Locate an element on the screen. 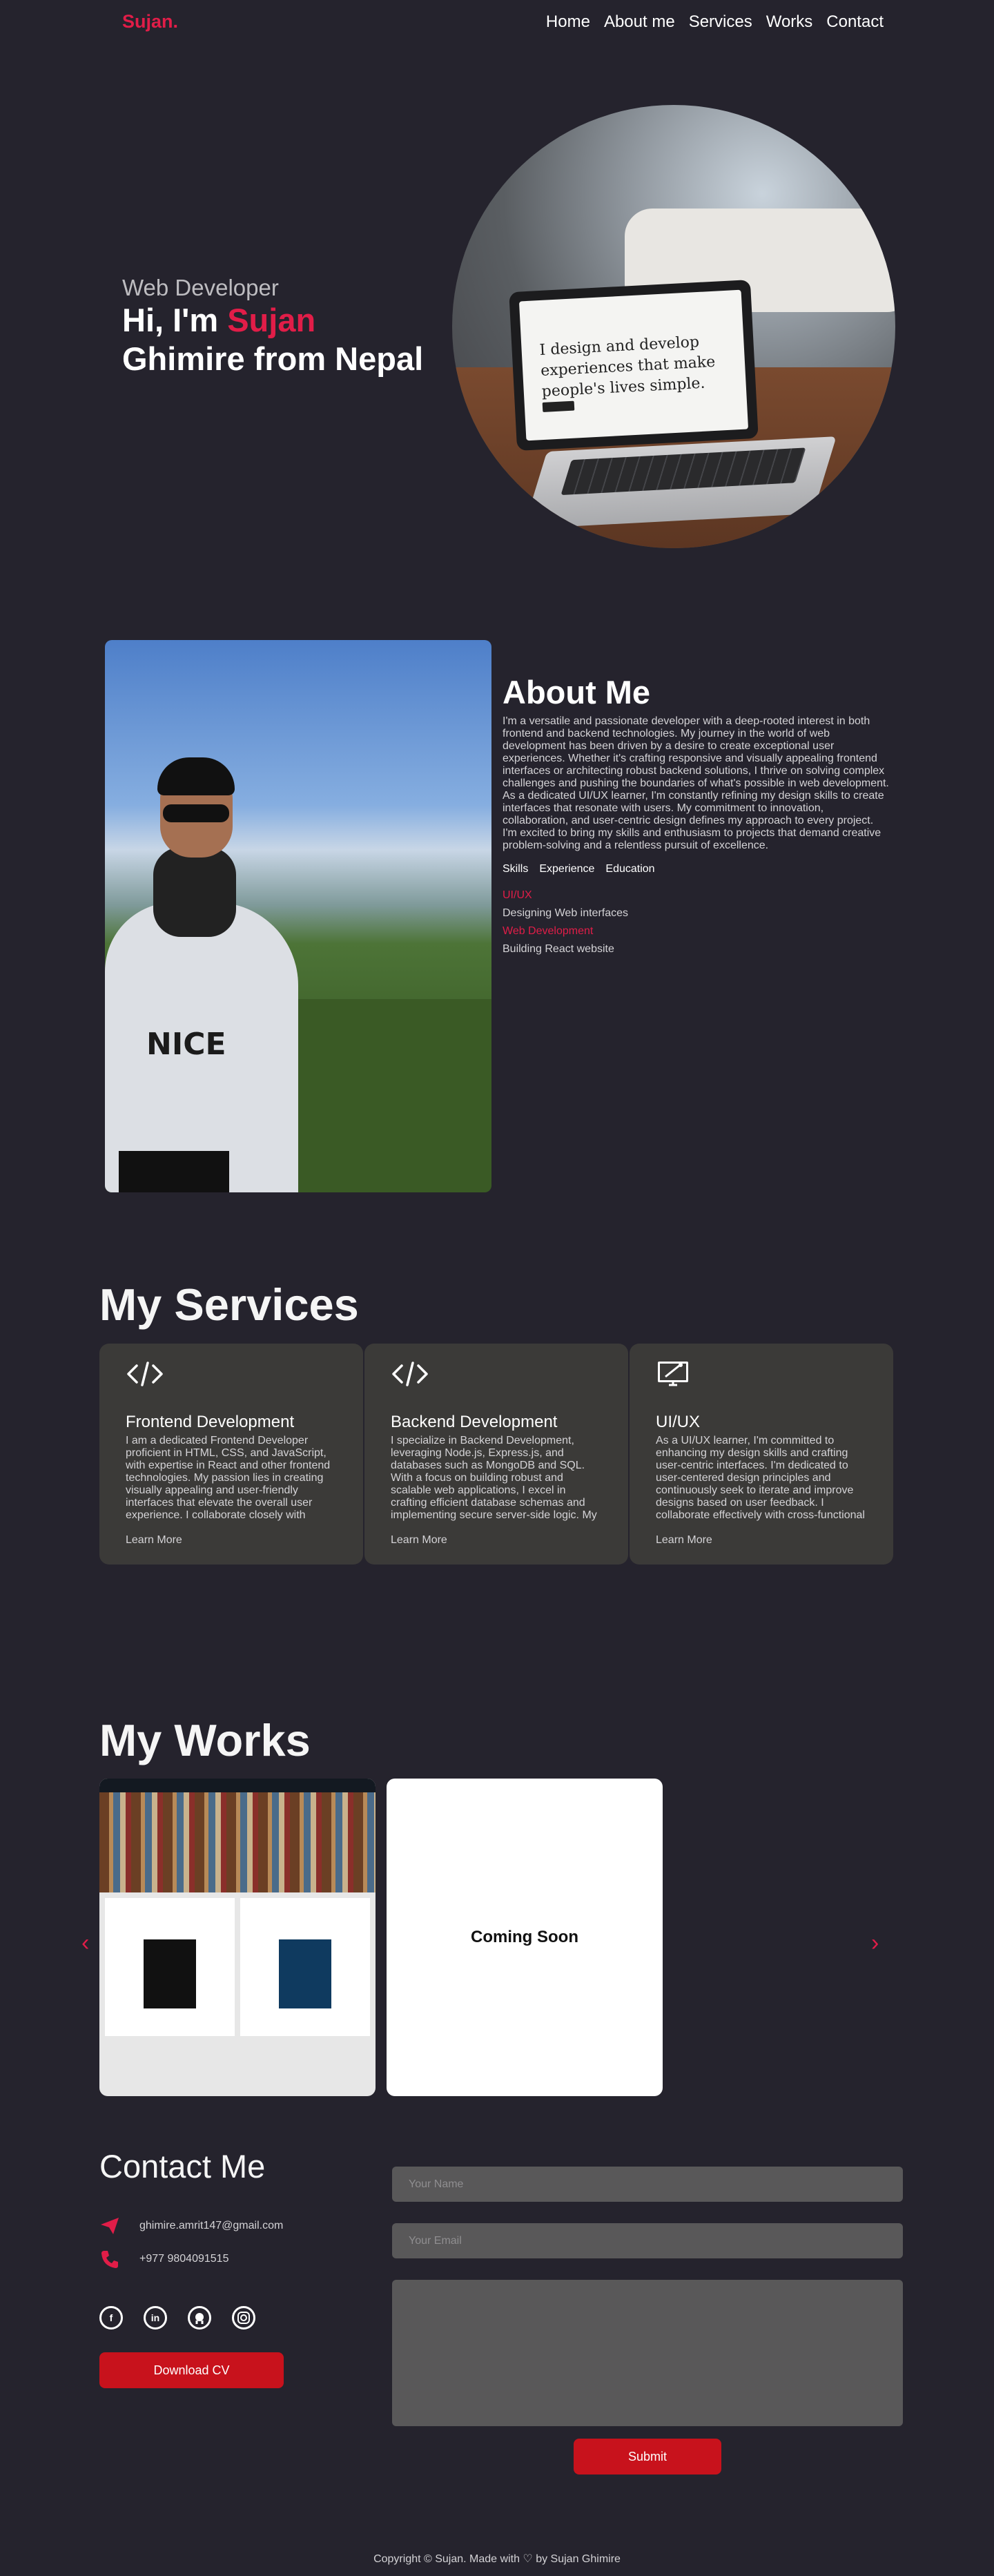 The height and width of the screenshot is (2576, 994). service-title: UI/UX is located at coordinates (678, 1422).